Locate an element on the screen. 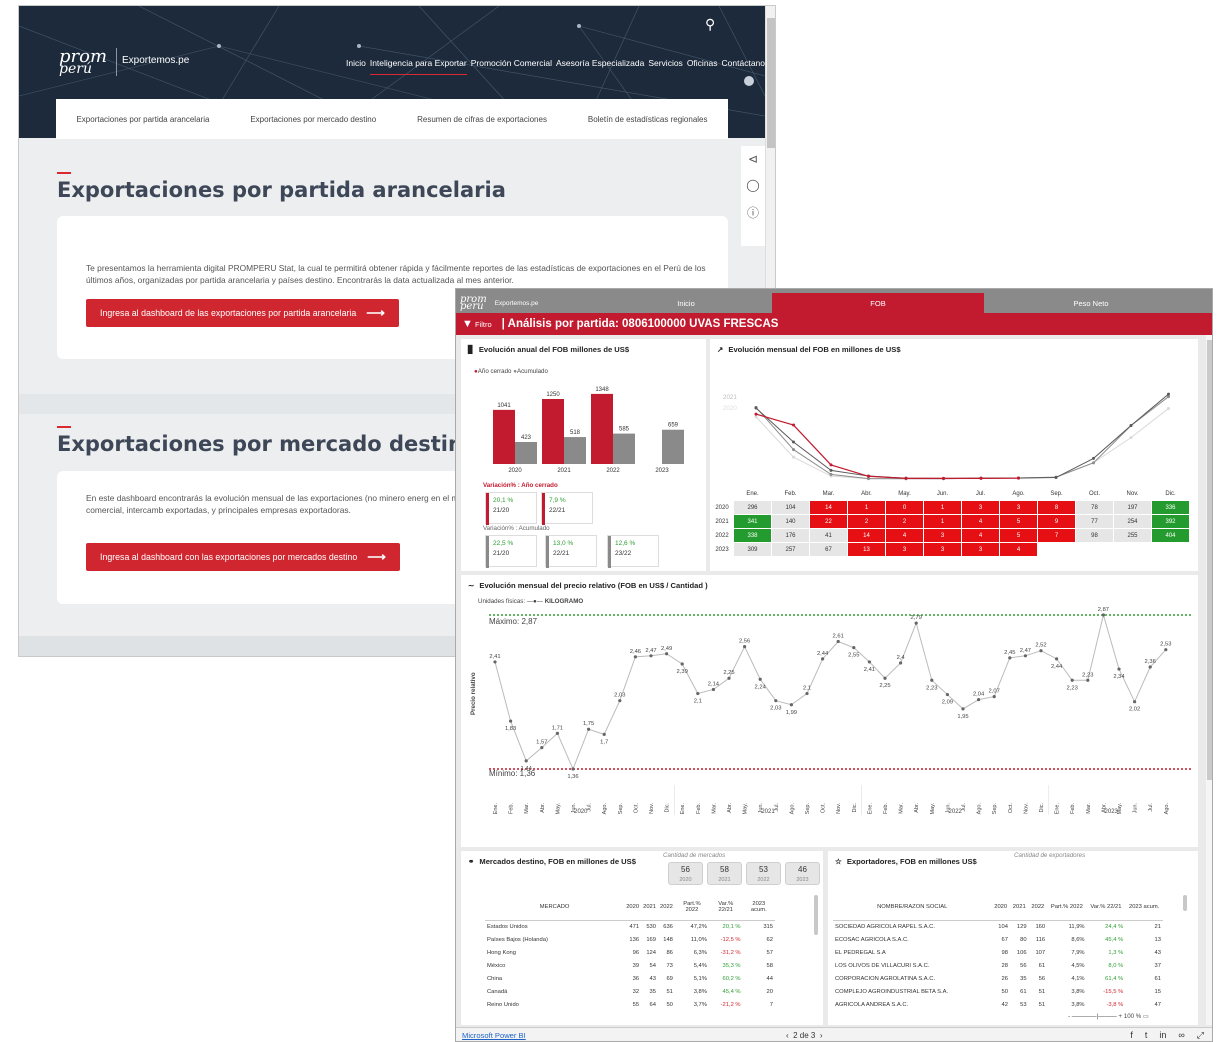  column-header: 2020 is located at coordinates (1000, 907).